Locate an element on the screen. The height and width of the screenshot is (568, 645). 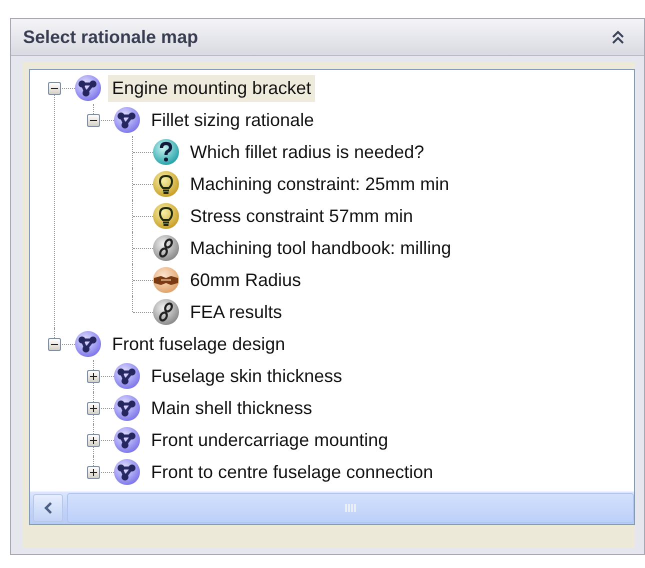
tree-item: Front fuselage design is located at coordinates (199, 344).